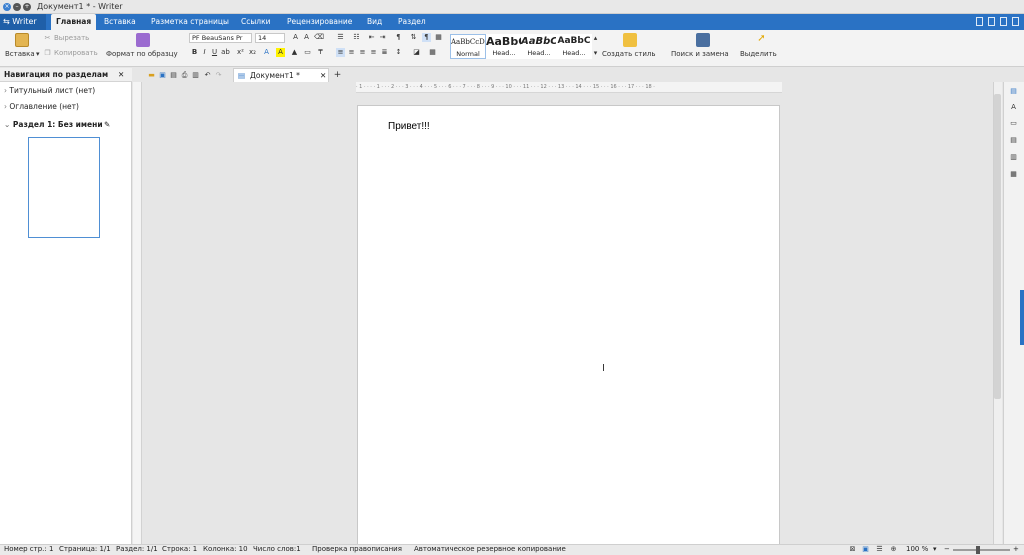  Describe the element at coordinates (357, 549) in the screenshot. I see `spellcheck-toggle: Проверка правописания` at that location.